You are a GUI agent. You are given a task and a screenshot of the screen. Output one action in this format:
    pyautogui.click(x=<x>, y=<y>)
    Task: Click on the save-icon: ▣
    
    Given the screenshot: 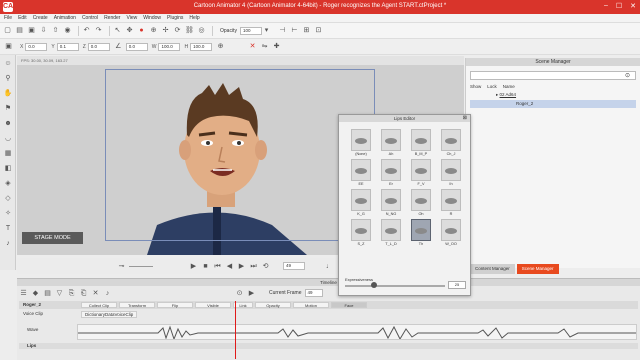 What is the action you would take?
    pyautogui.click(x=31, y=30)
    